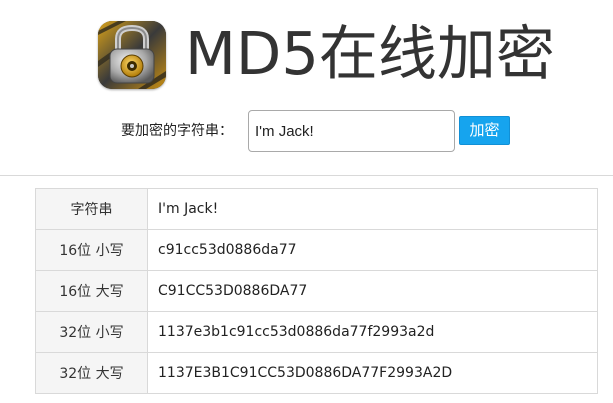 The height and width of the screenshot is (403, 613). Describe the element at coordinates (372, 291) in the screenshot. I see `row-value: C91CC53D0886DA77` at that location.